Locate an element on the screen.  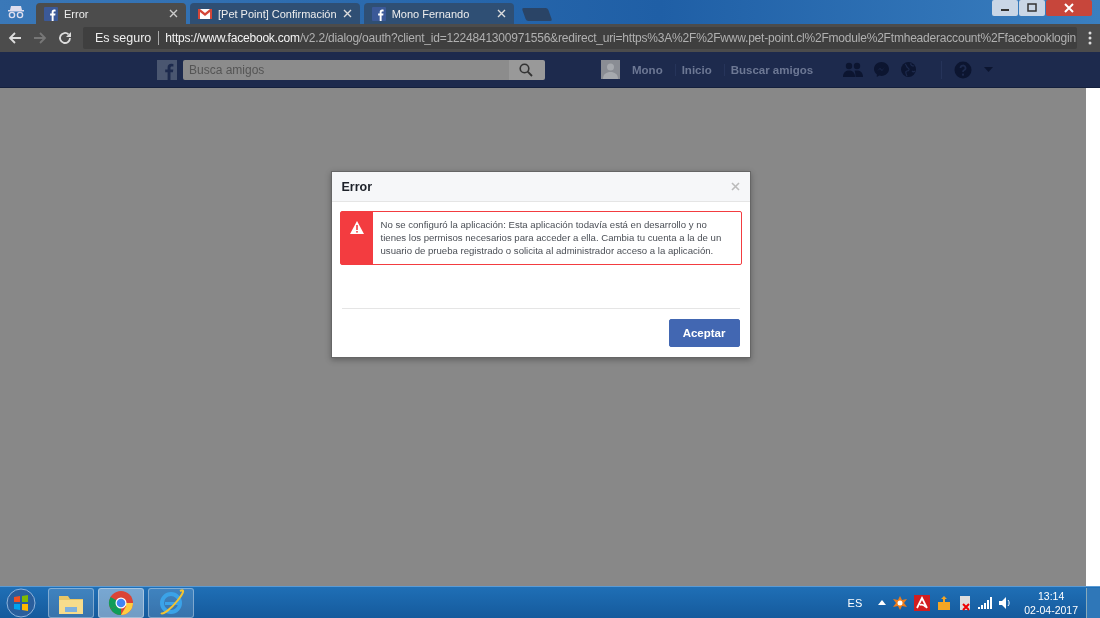
clock-date: 02-04-2017 is located at coordinates (1051, 609).